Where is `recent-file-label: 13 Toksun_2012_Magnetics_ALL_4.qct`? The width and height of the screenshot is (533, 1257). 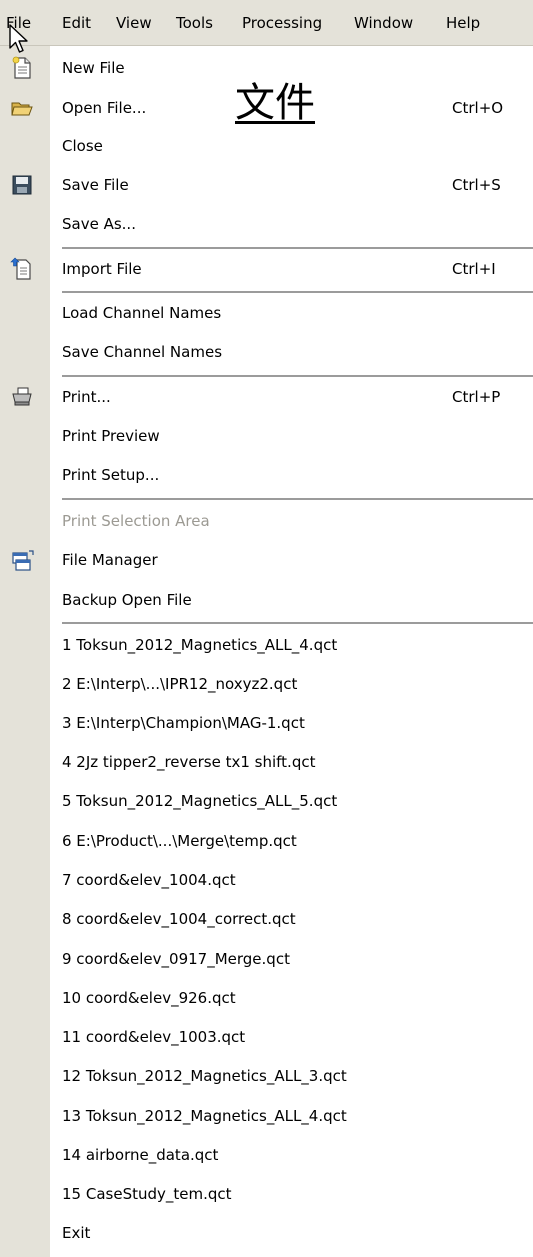 recent-file-label: 13 Toksun_2012_Magnetics_ALL_4.qct is located at coordinates (204, 1116).